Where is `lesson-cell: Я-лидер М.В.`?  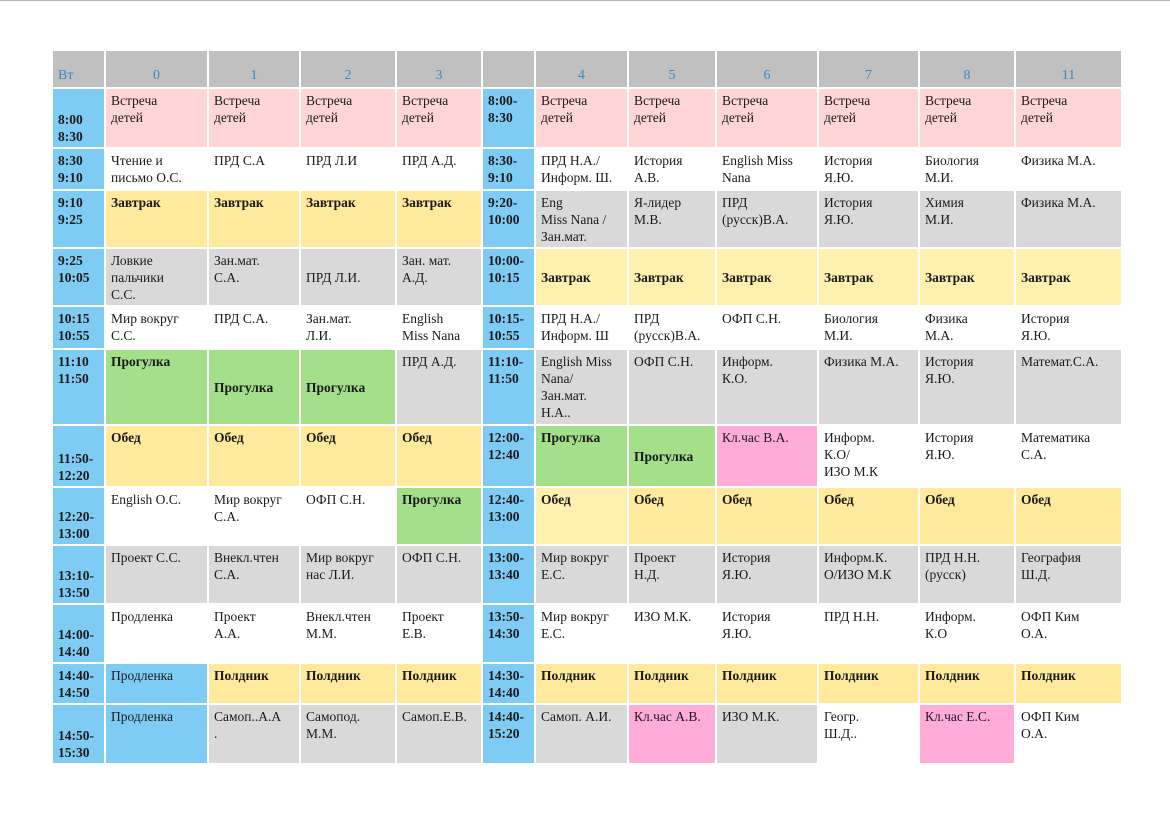
lesson-cell: Я-лидер М.В. is located at coordinates (672, 219).